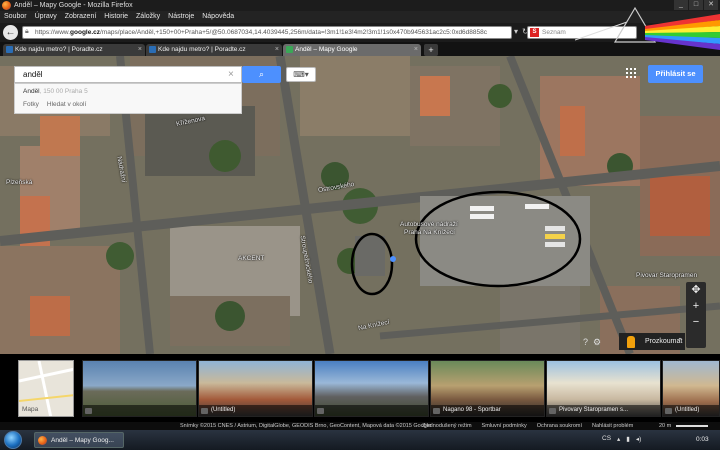 This screenshot has width=720, height=450. Describe the element at coordinates (647, 28) in the screenshot. I see `theme-prism-graphic` at that location.